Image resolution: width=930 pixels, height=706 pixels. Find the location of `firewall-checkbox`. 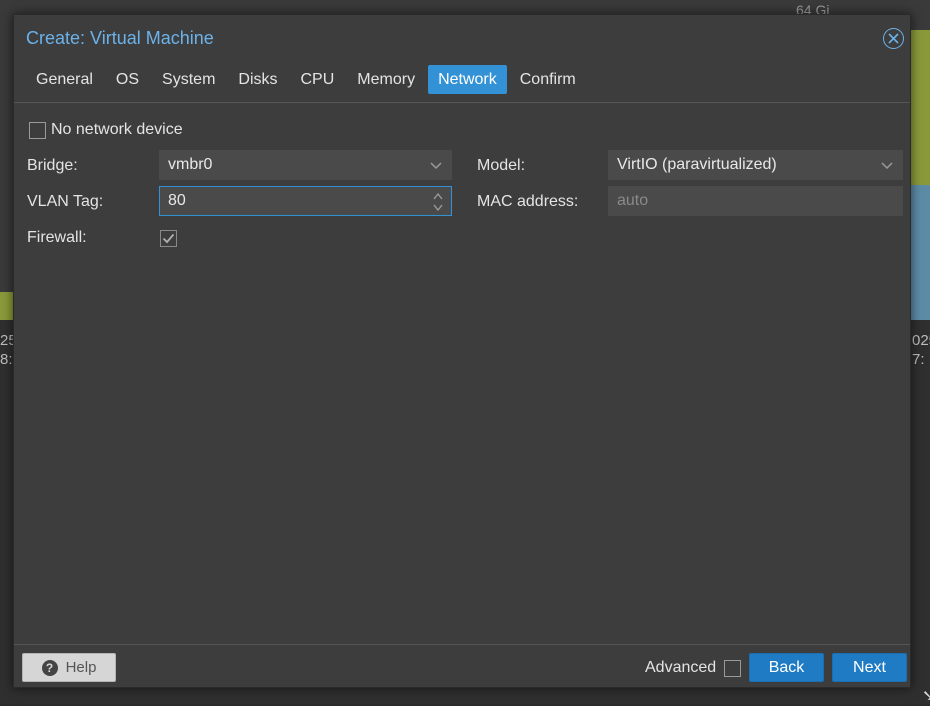

firewall-checkbox is located at coordinates (168, 238).